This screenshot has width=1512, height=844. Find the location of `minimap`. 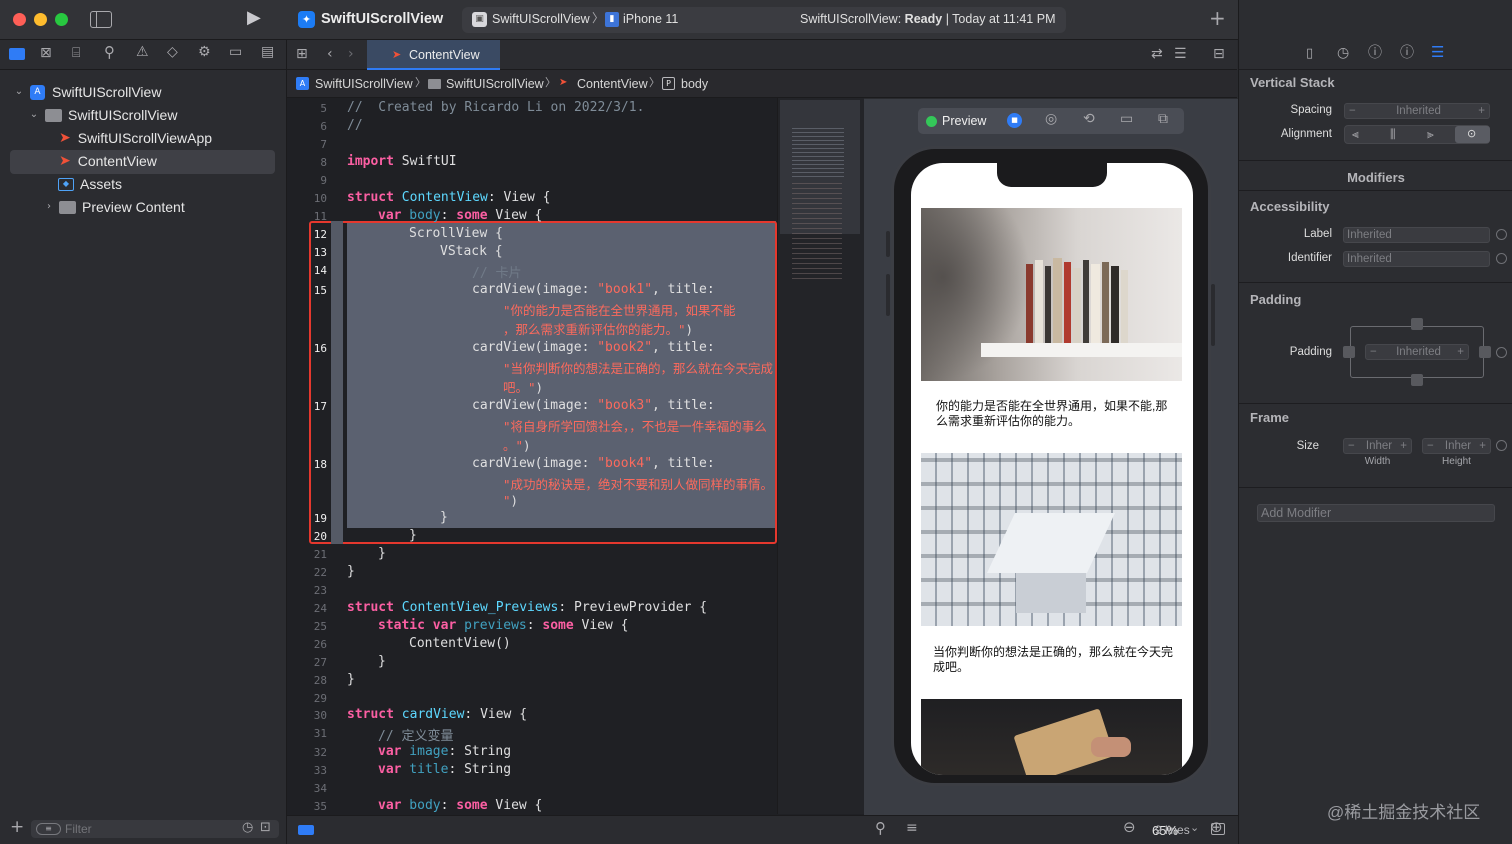

minimap is located at coordinates (820, 456).